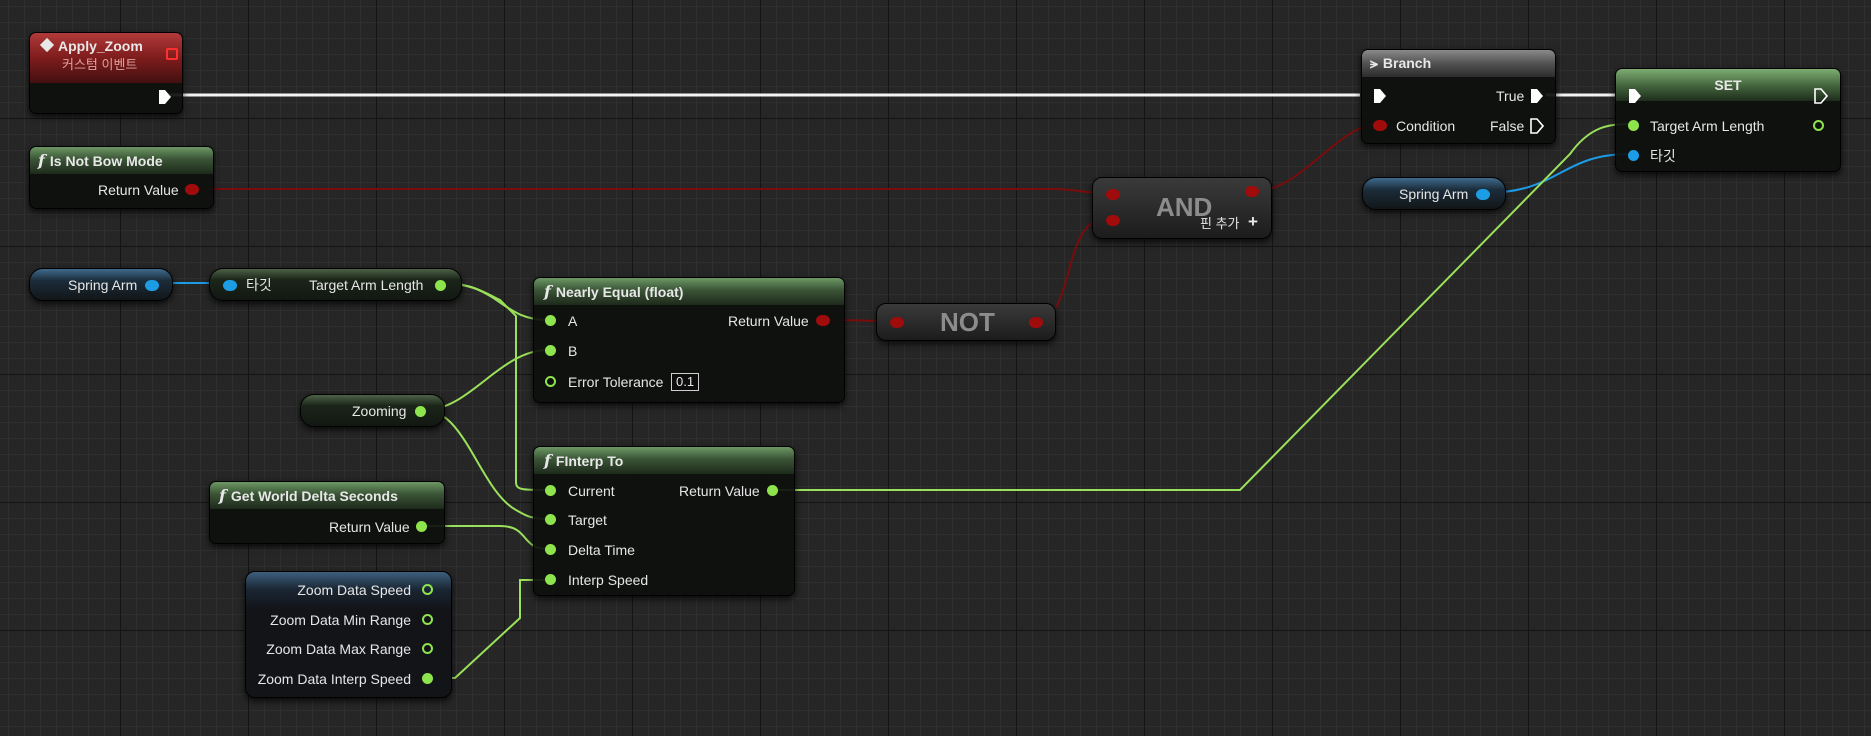 This screenshot has width=1871, height=736. I want to click on delta-time-label: Delta Time, so click(601, 550).